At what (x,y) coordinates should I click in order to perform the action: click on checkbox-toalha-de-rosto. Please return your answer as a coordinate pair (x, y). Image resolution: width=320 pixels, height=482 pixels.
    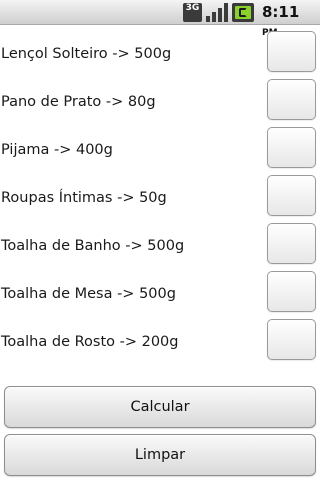
    Looking at the image, I should click on (291, 339).